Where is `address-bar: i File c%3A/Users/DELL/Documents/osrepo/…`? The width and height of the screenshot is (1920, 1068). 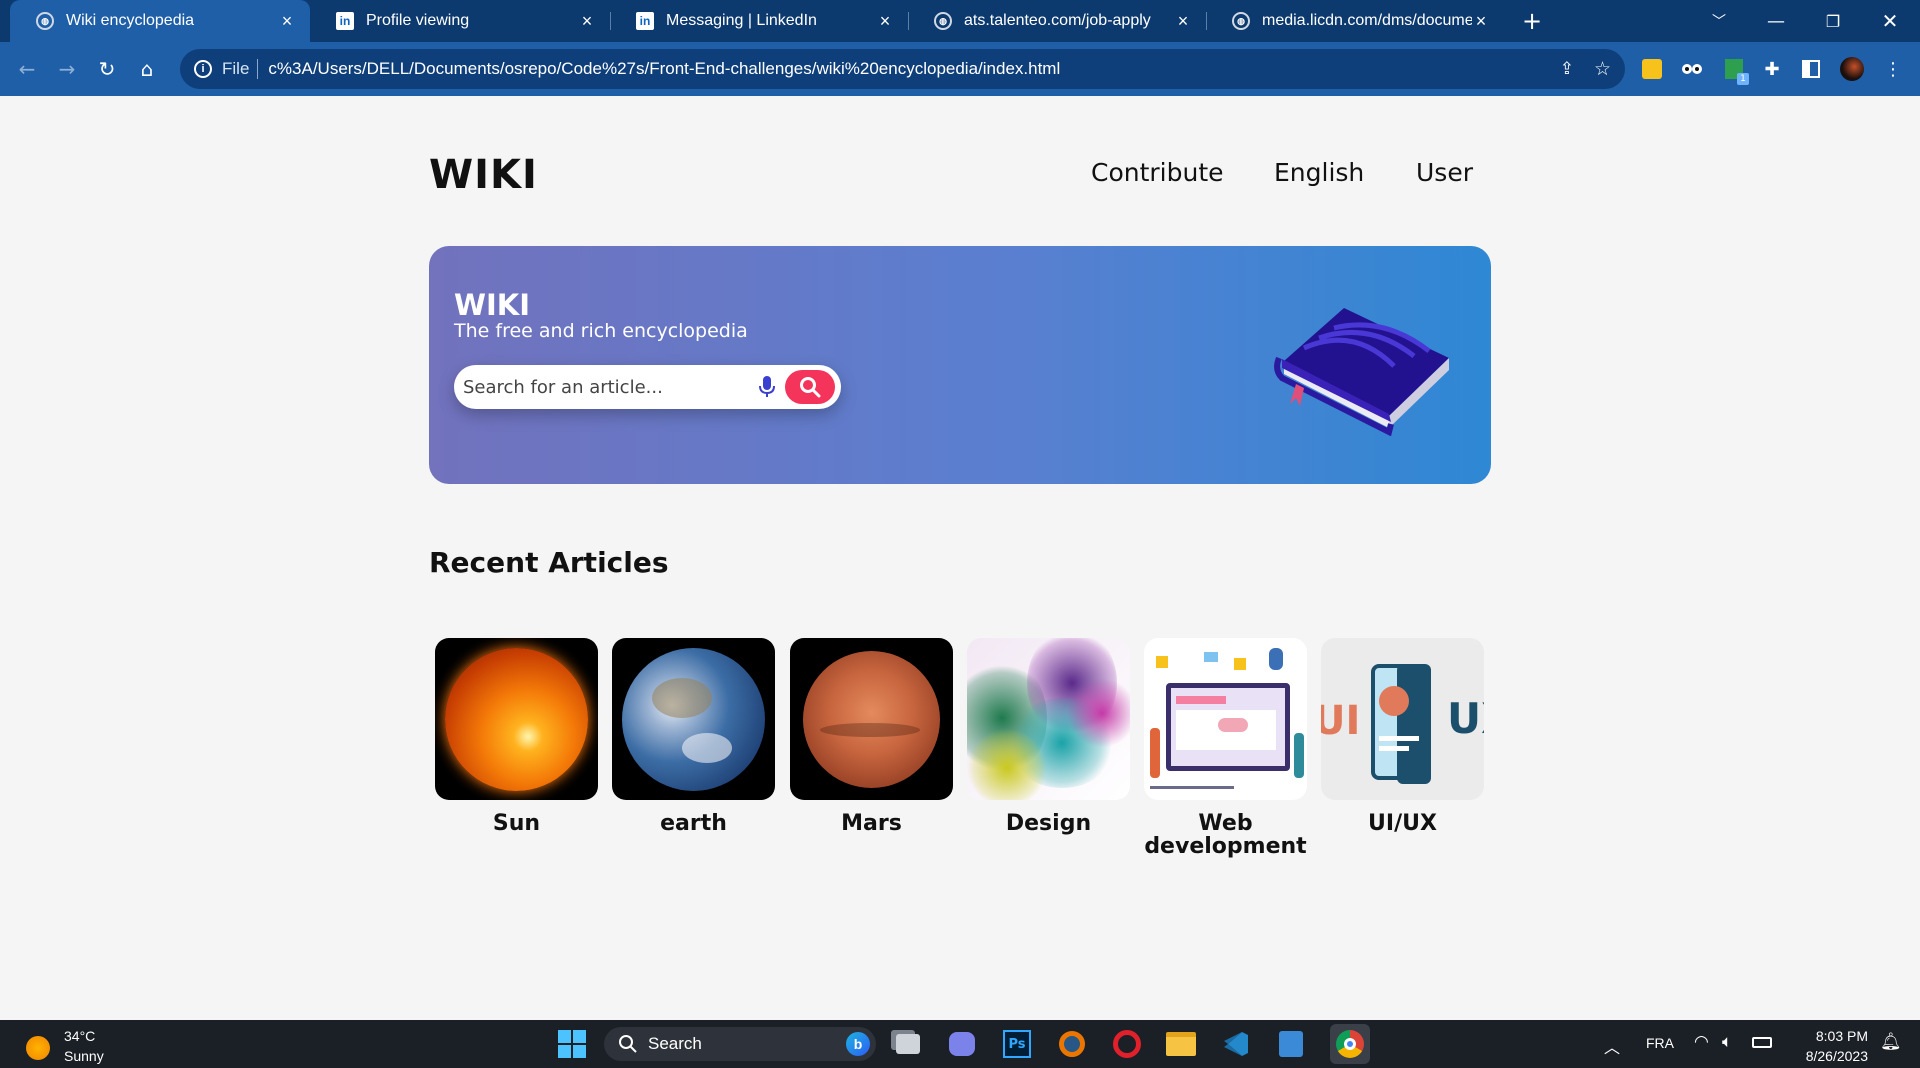
address-bar: i File c%3A/Users/DELL/Documents/osrepo/… is located at coordinates (902, 69).